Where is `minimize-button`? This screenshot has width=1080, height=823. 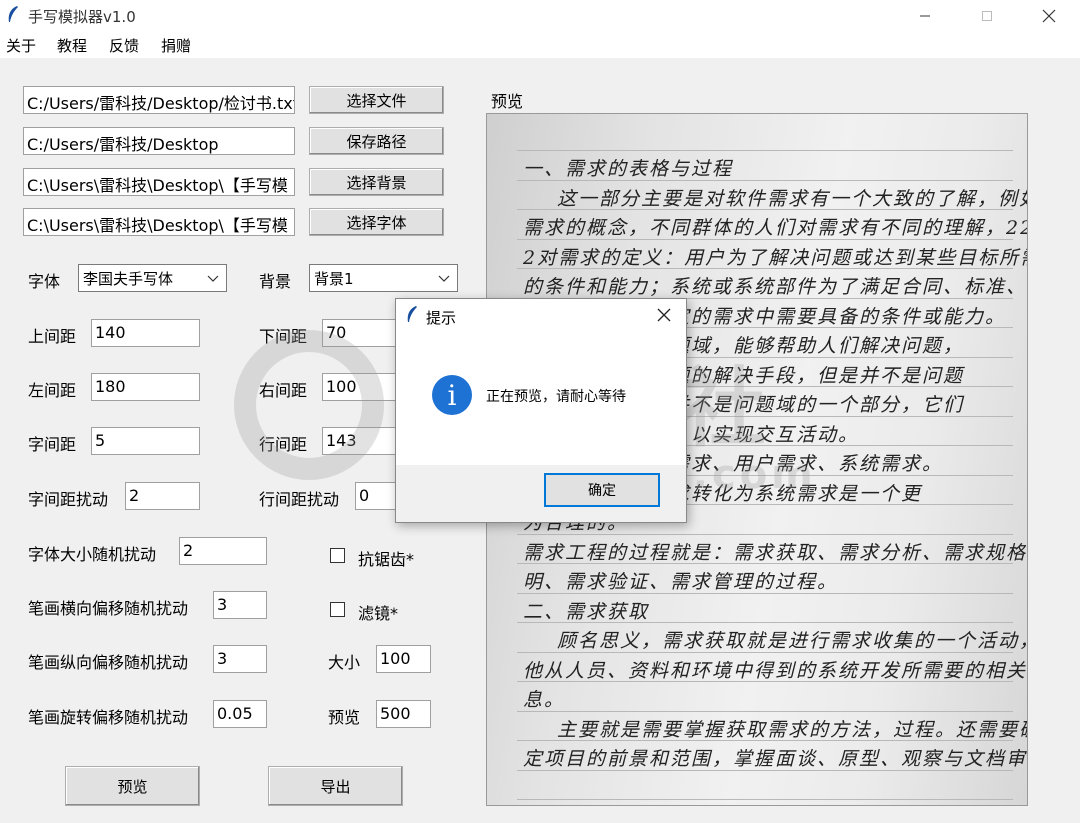
minimize-button is located at coordinates (925, 16).